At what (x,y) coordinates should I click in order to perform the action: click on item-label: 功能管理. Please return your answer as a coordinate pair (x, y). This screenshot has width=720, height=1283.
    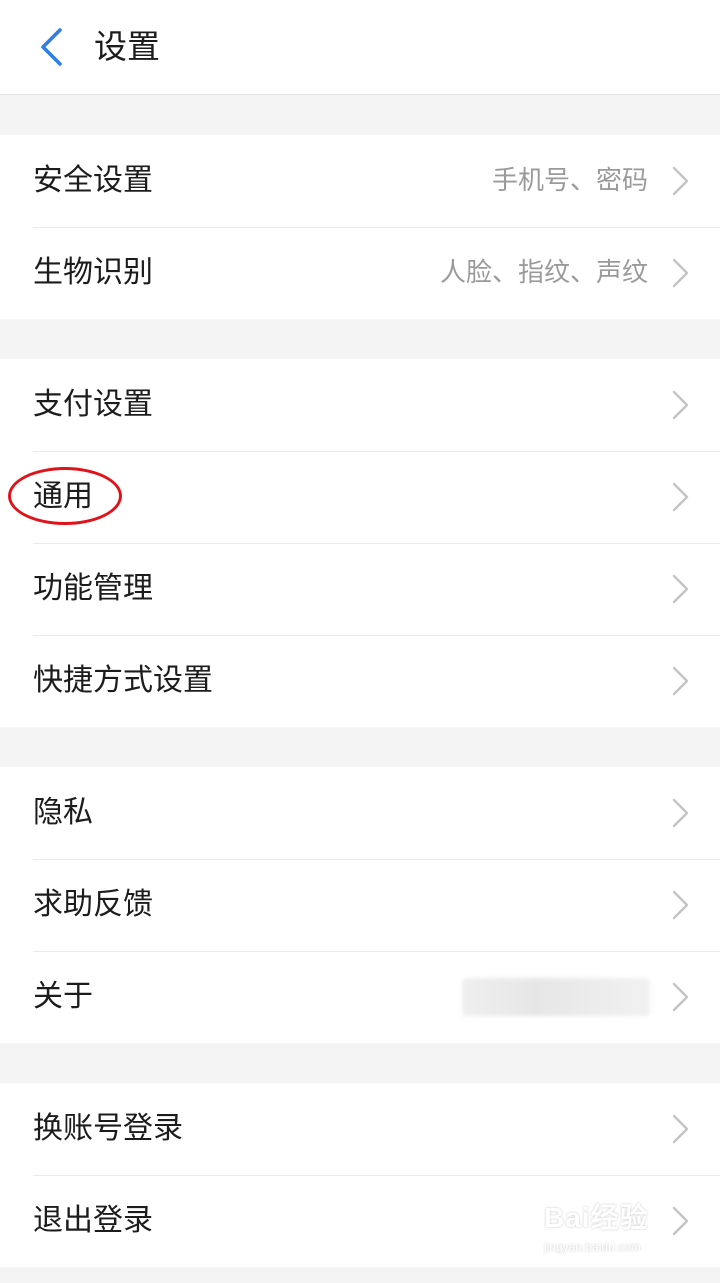
    Looking at the image, I should click on (93, 588).